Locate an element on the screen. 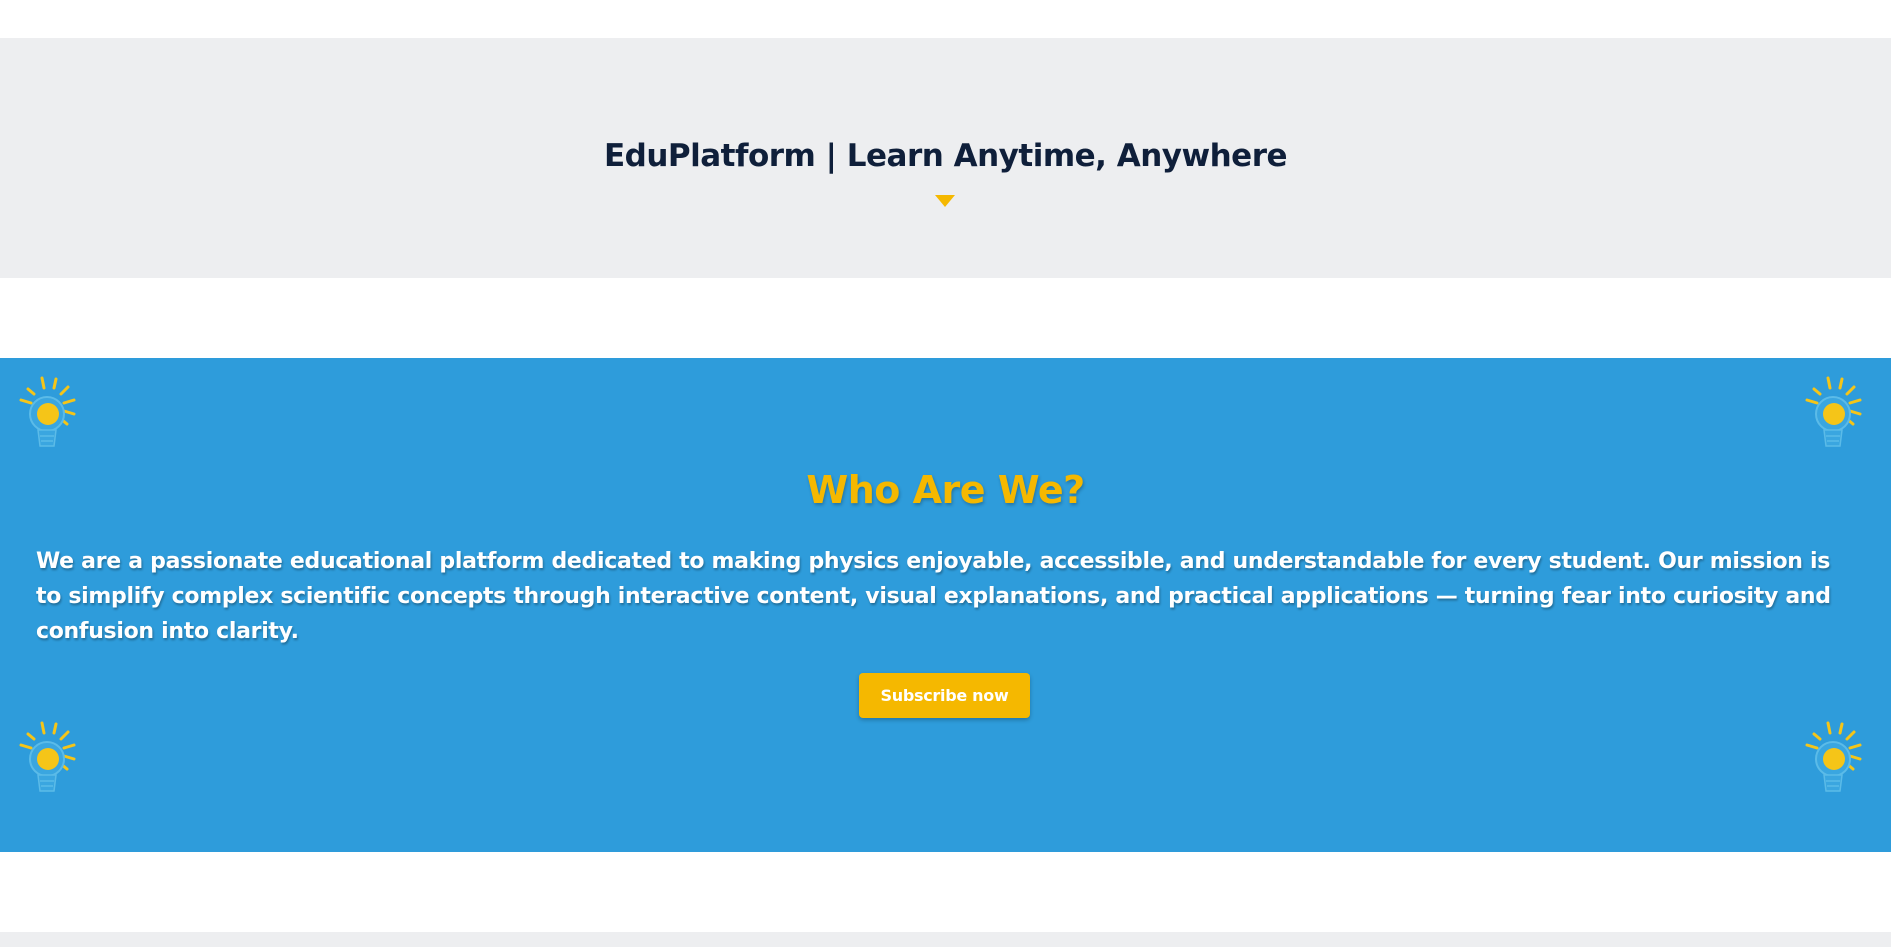 The width and height of the screenshot is (1891, 947). footer-band is located at coordinates (945, 939).